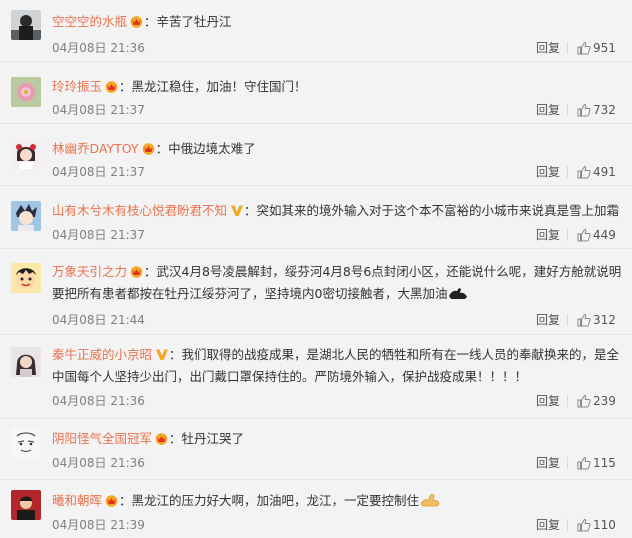  I want to click on muscle-emoji-icon, so click(458, 293).